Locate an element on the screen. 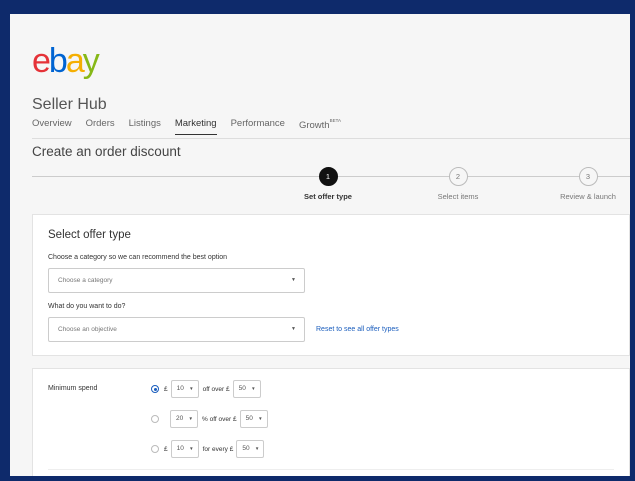 The image size is (635, 481). step-select-items: 2 Select items is located at coordinates (458, 184).